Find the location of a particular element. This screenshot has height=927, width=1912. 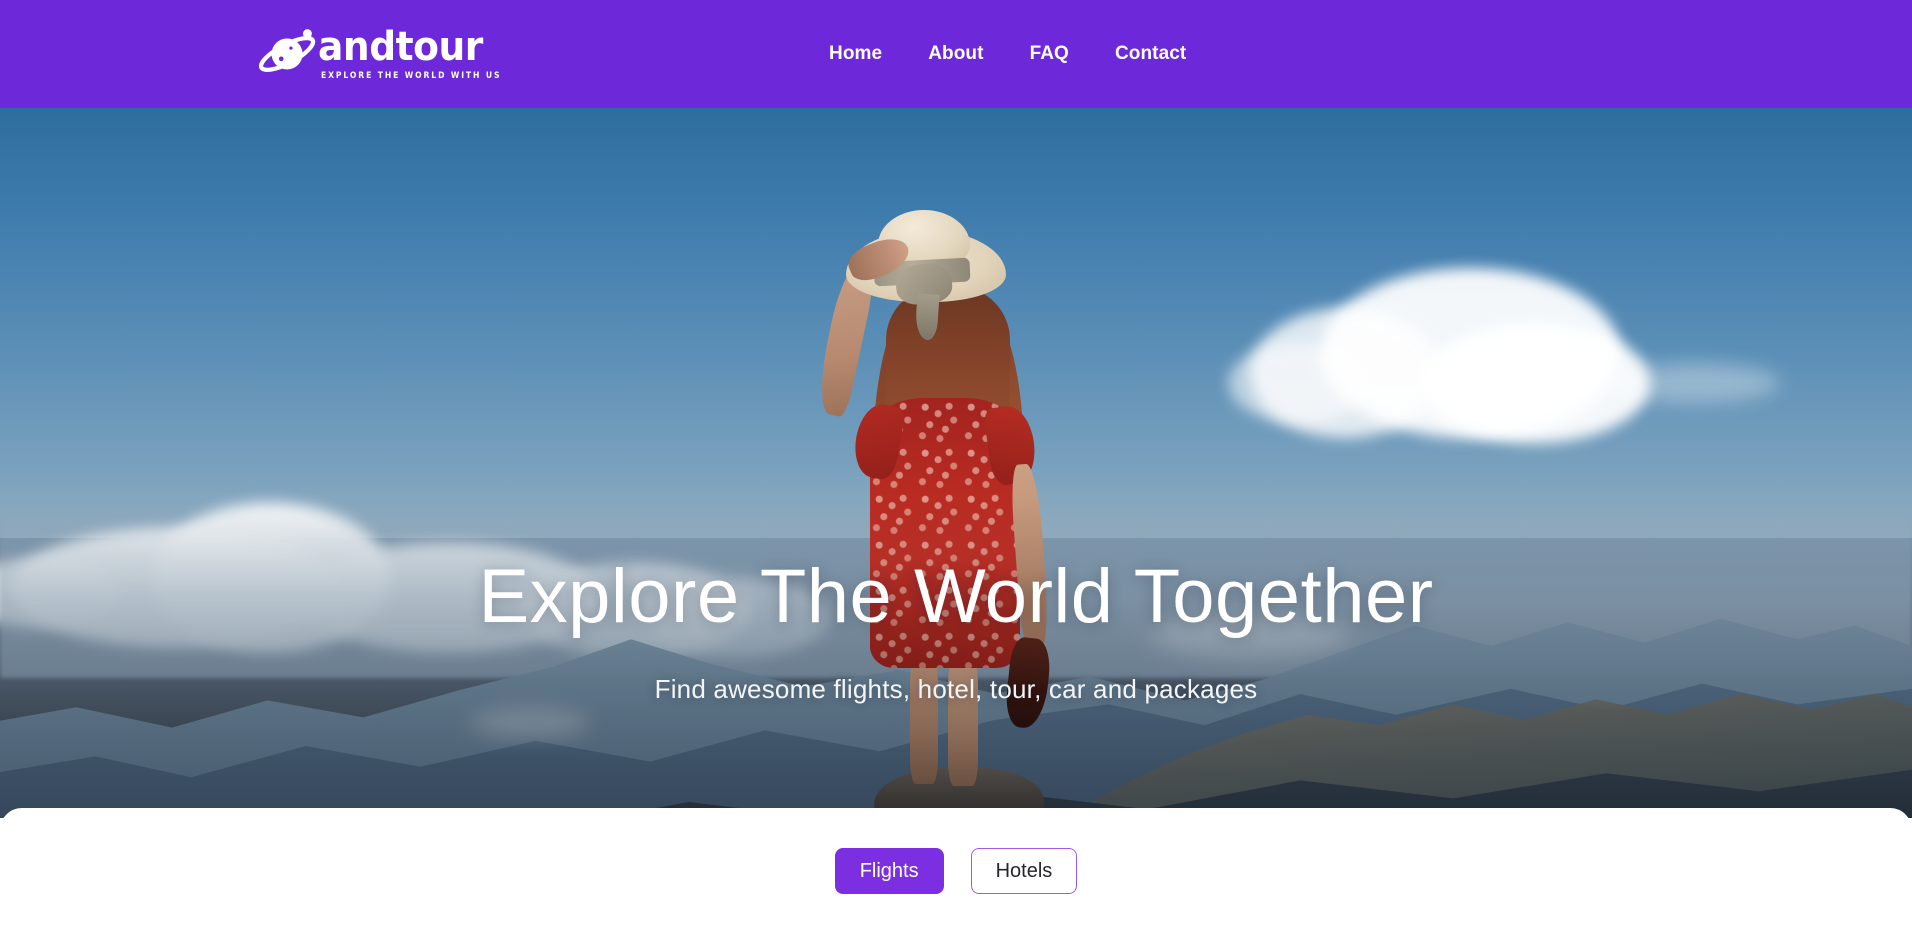

main-navigation: Home About FAQ Contact is located at coordinates (1007, 54).